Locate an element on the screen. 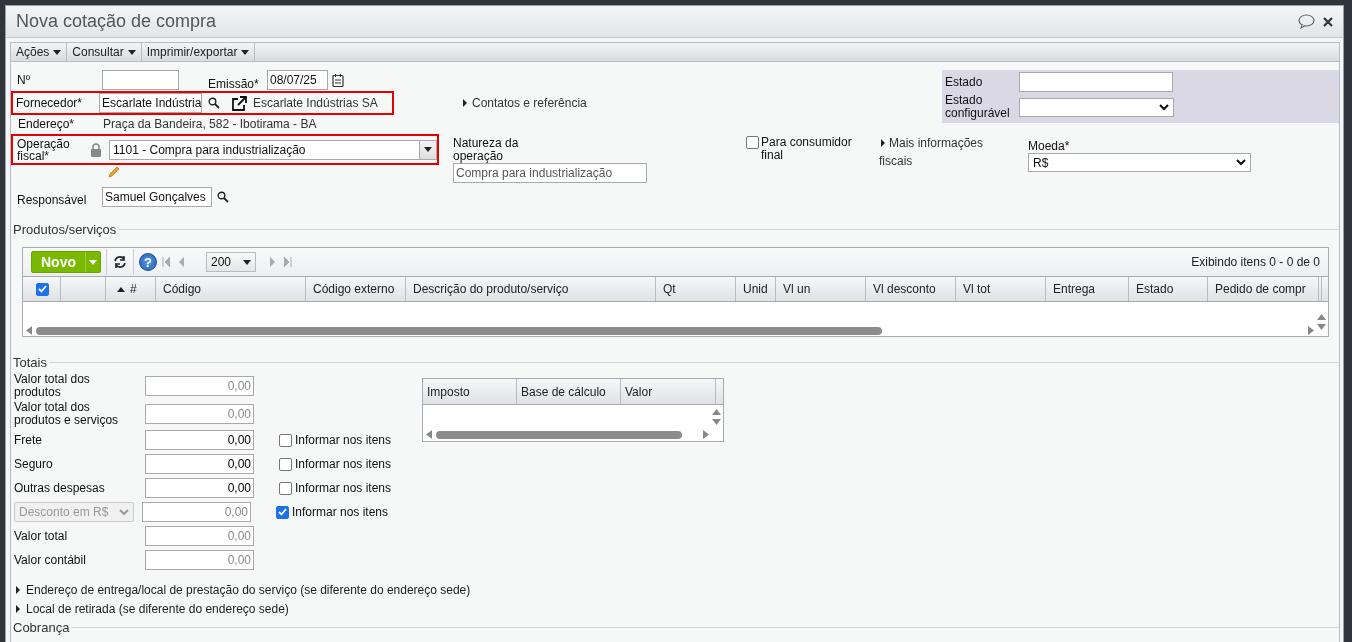 The image size is (1352, 642). field-label: Fornecedor* is located at coordinates (49, 103).